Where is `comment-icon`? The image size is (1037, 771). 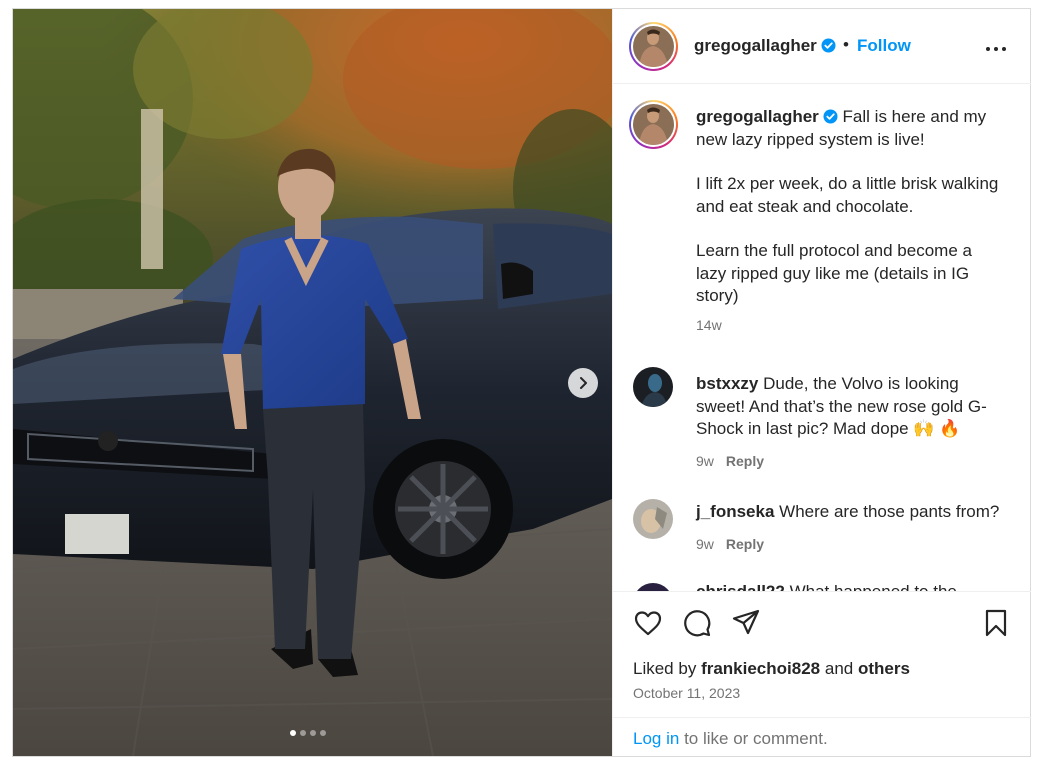 comment-icon is located at coordinates (697, 623).